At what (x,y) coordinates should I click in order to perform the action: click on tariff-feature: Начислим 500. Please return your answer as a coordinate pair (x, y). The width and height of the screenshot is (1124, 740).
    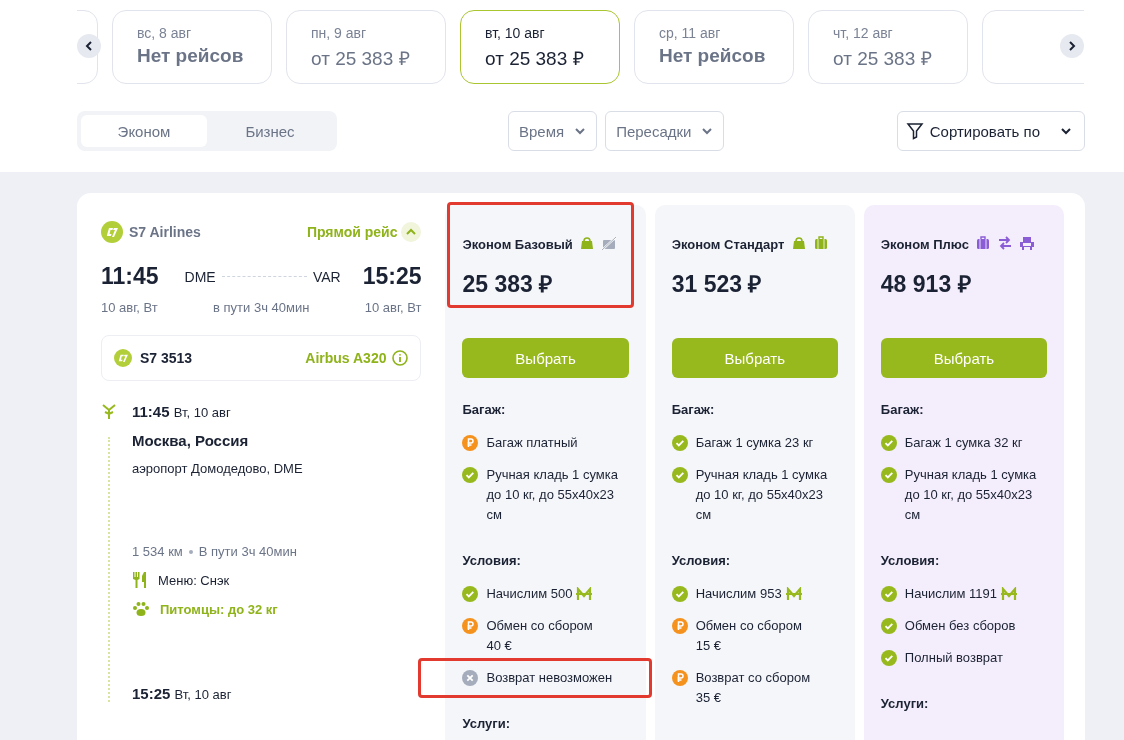
    Looking at the image, I should click on (529, 594).